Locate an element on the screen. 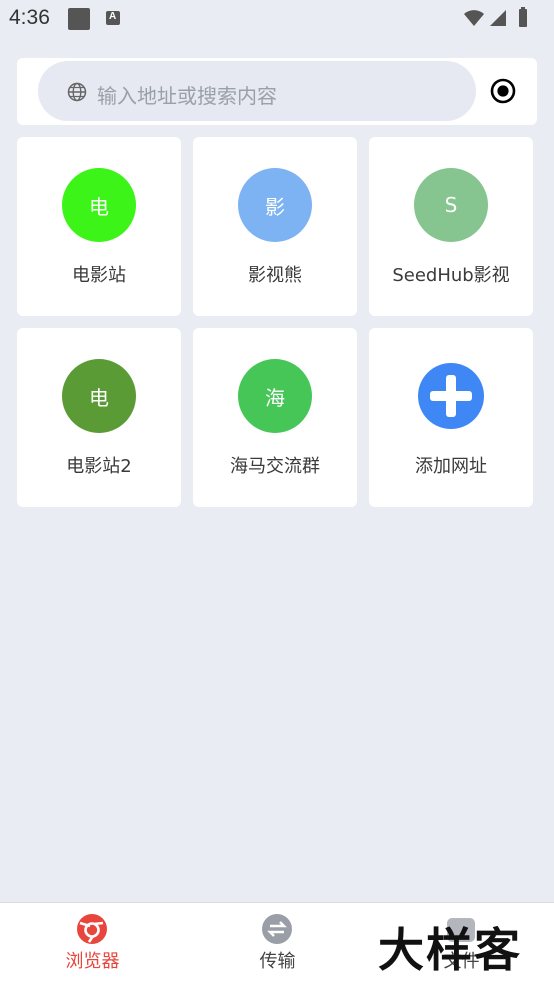 The image size is (554, 985). notification-a-icon is located at coordinates (113, 18).